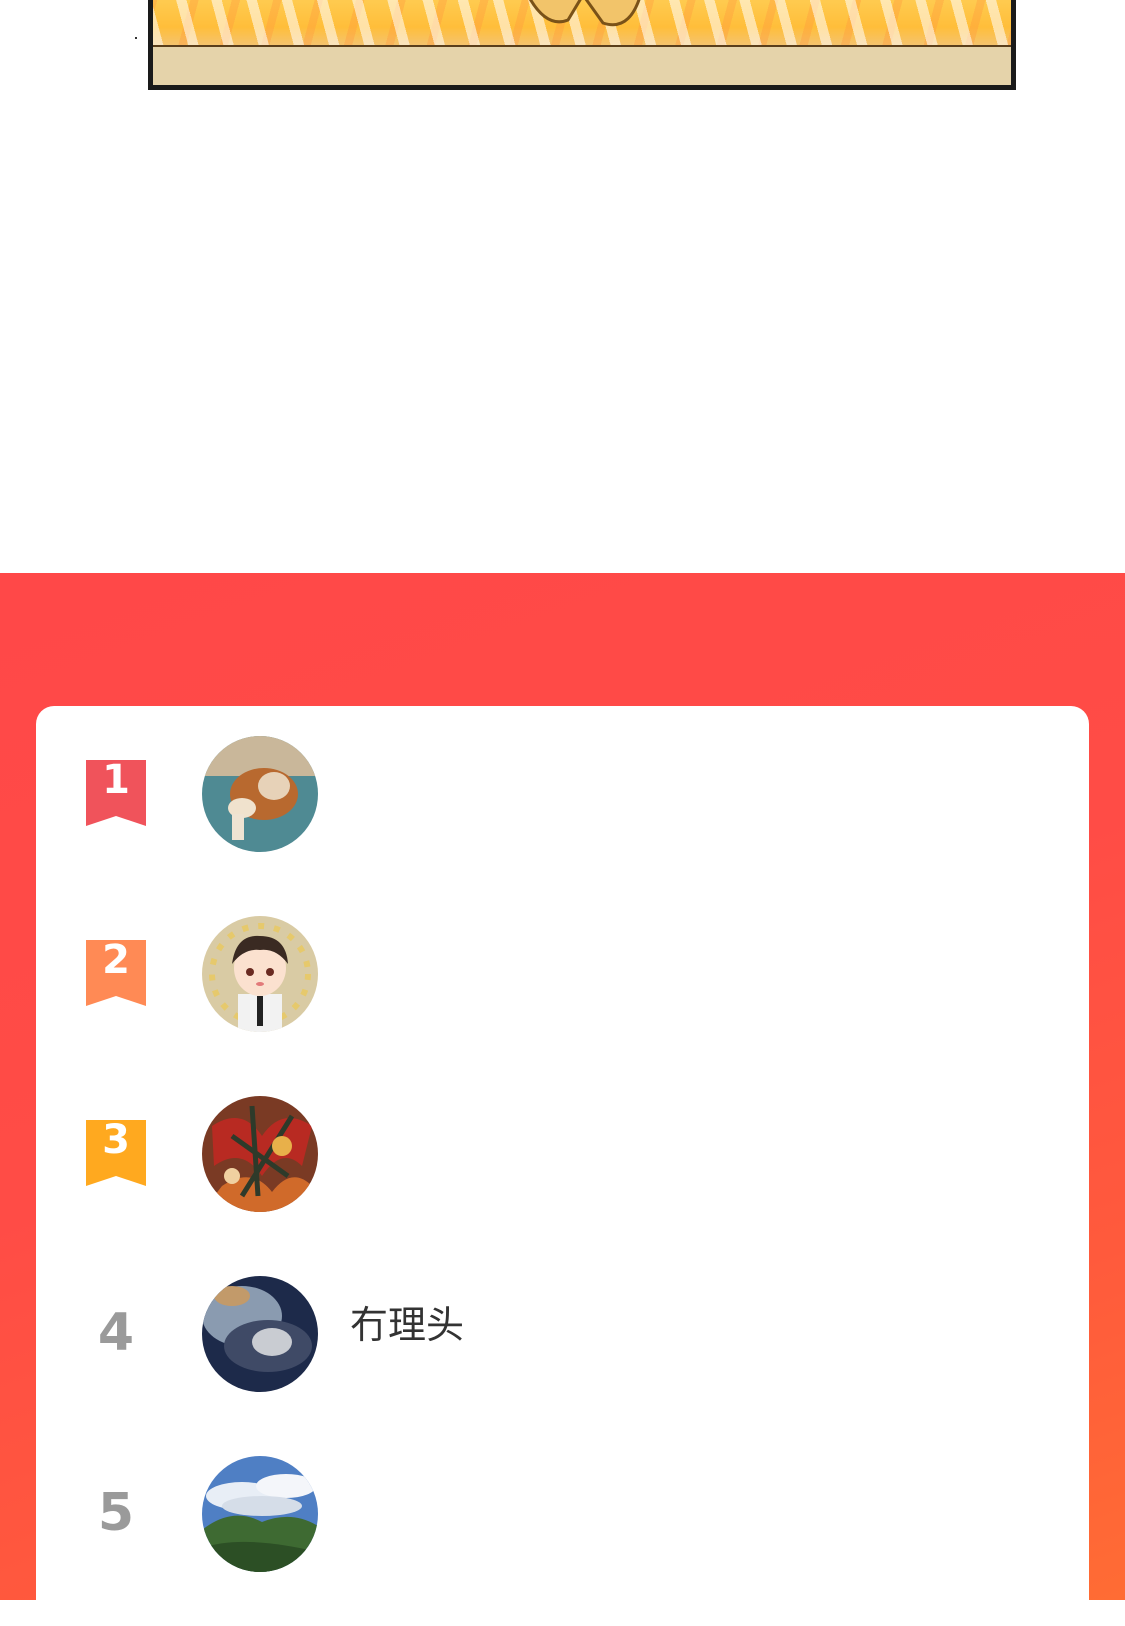 Image resolution: width=1125 pixels, height=1626 pixels. Describe the element at coordinates (116, 960) in the screenshot. I see `rank-number: 2` at that location.